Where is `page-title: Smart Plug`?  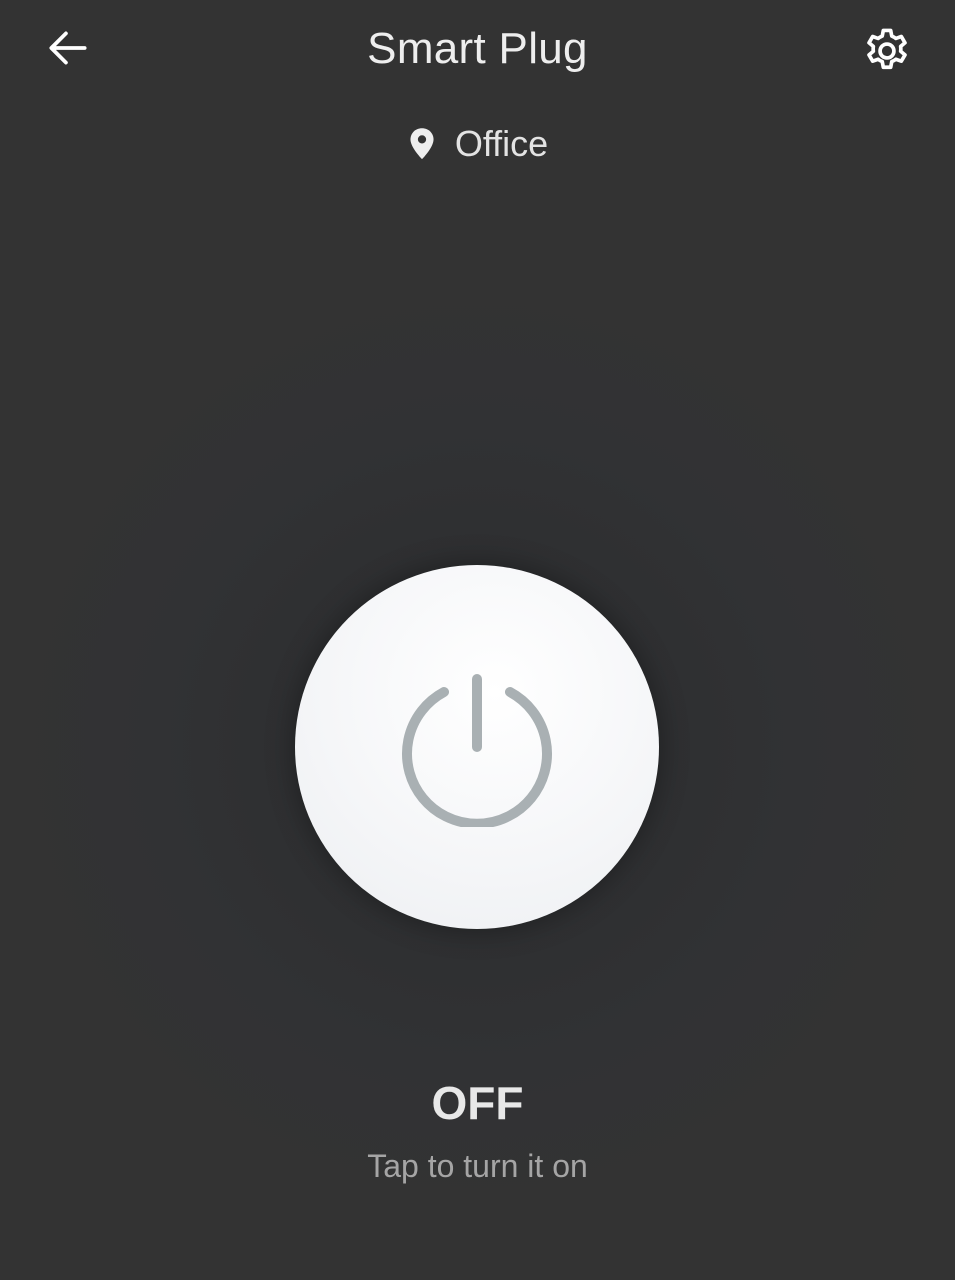
page-title: Smart Plug is located at coordinates (477, 48).